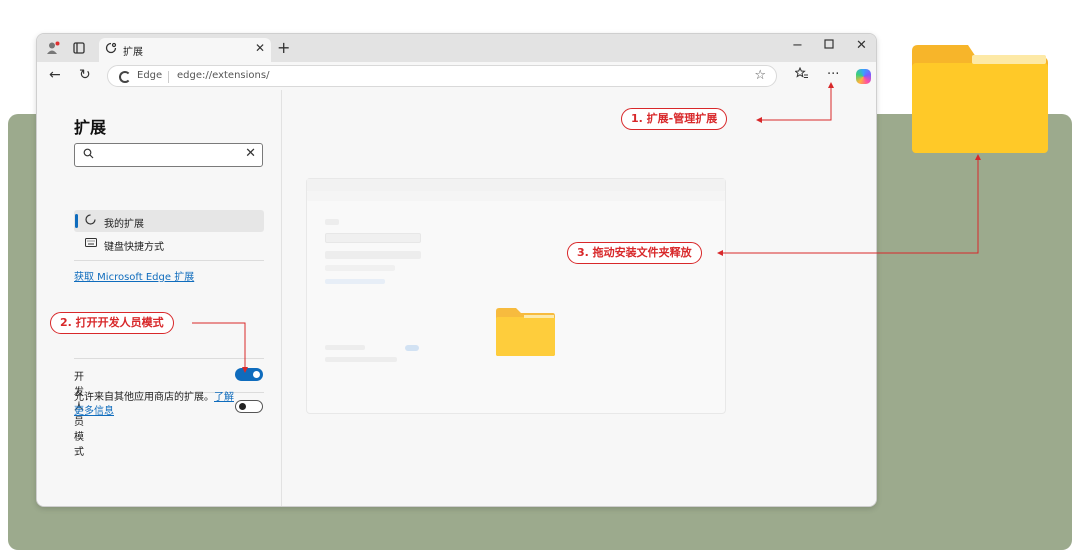 The width and height of the screenshot is (1080, 559). Describe the element at coordinates (829, 45) in the screenshot. I see `maximize-icon` at that location.